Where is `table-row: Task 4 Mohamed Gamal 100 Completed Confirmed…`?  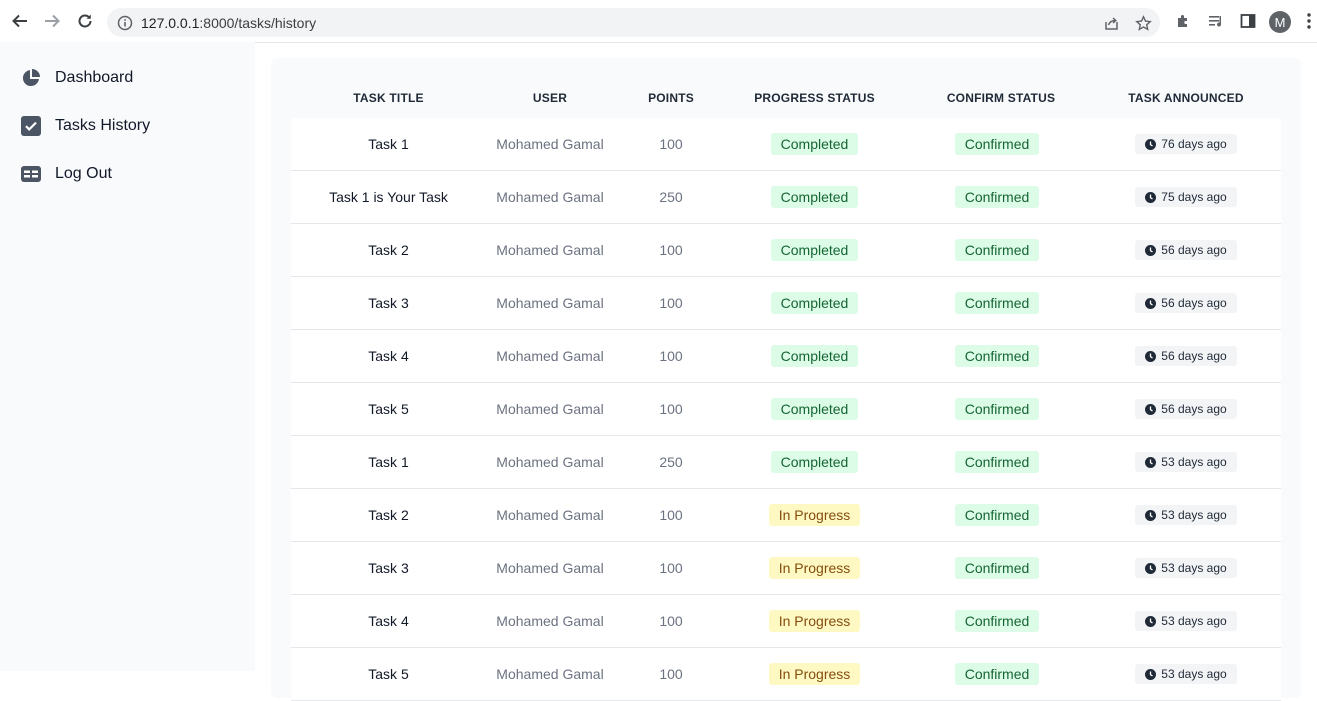
table-row: Task 4 Mohamed Gamal 100 Completed Confirmed… is located at coordinates (786, 356).